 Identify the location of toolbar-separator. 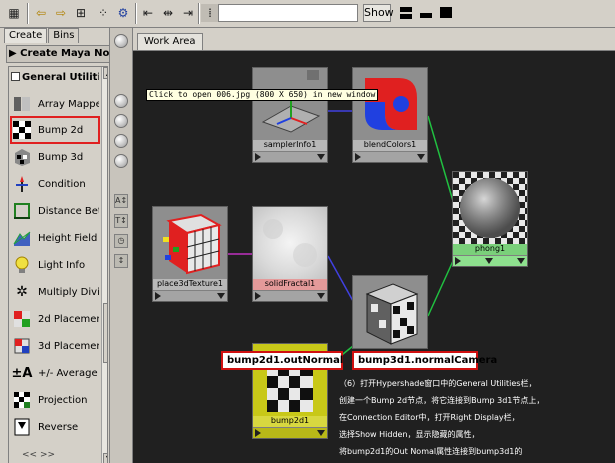
(136, 13).